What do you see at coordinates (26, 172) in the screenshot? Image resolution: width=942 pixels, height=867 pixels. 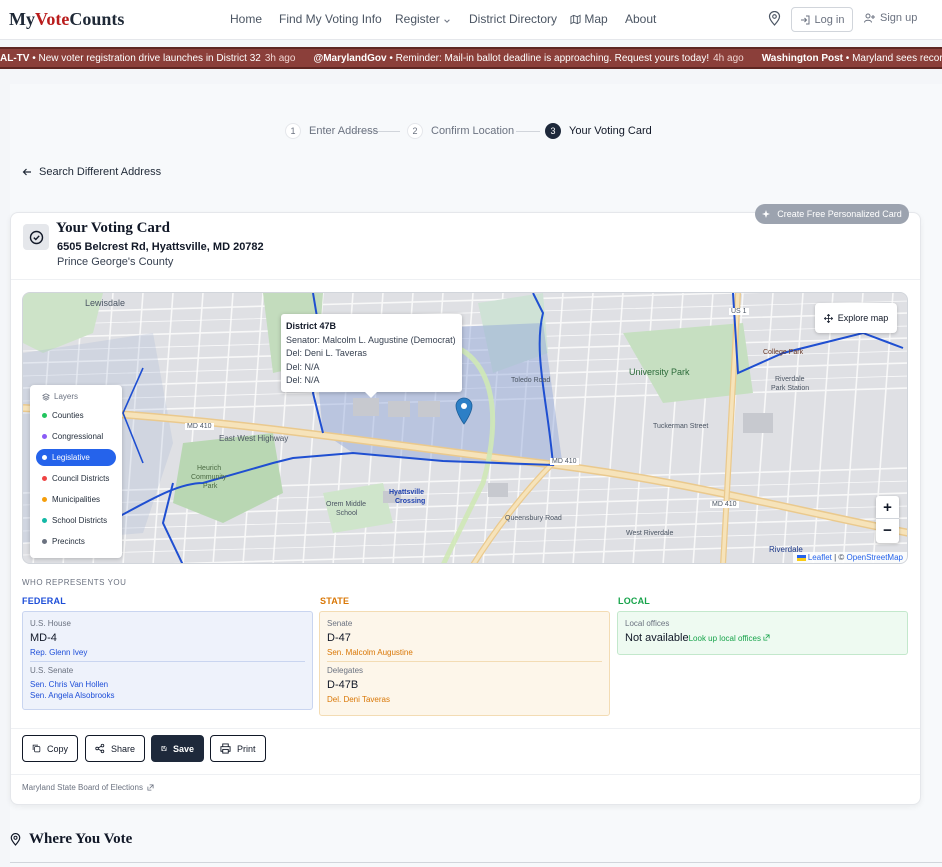 I see `arrow-left-icon` at bounding box center [26, 172].